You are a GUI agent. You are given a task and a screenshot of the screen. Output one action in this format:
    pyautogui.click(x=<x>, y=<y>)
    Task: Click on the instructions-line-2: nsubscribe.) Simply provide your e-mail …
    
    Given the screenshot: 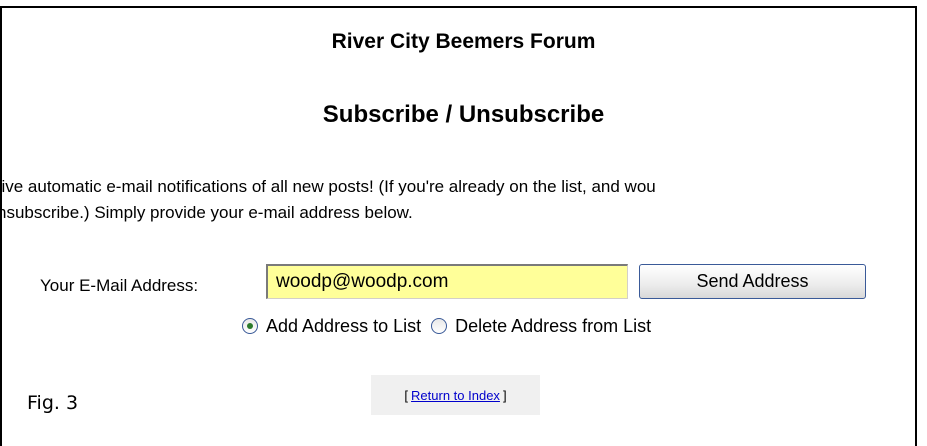 What is the action you would take?
    pyautogui.click(x=207, y=212)
    